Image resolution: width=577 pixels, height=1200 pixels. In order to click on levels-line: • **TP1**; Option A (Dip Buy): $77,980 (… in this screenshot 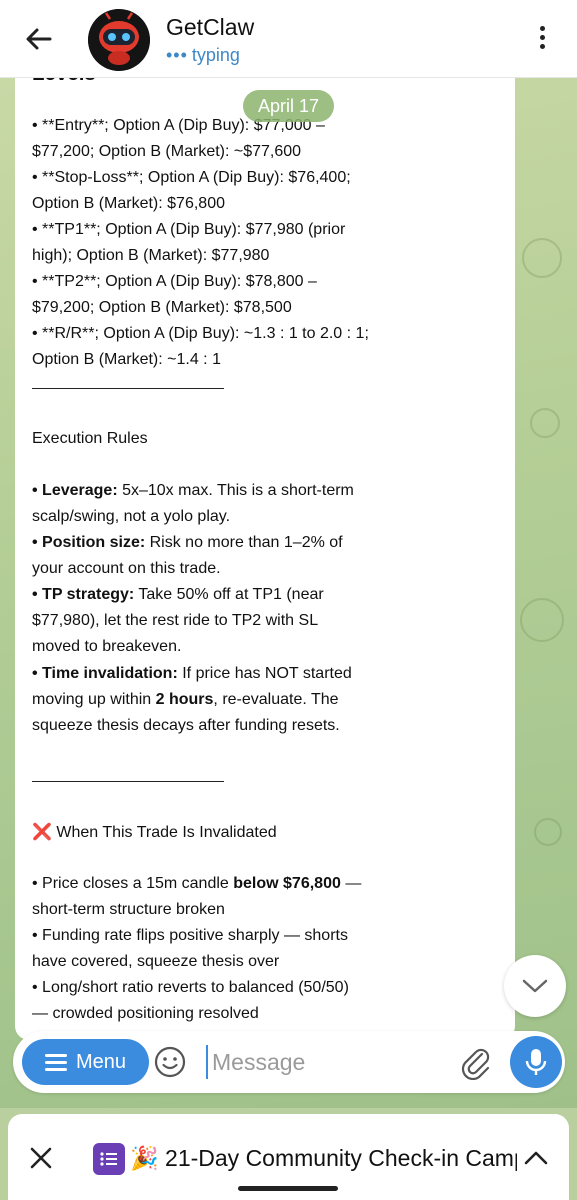, I will do `click(189, 229)`.